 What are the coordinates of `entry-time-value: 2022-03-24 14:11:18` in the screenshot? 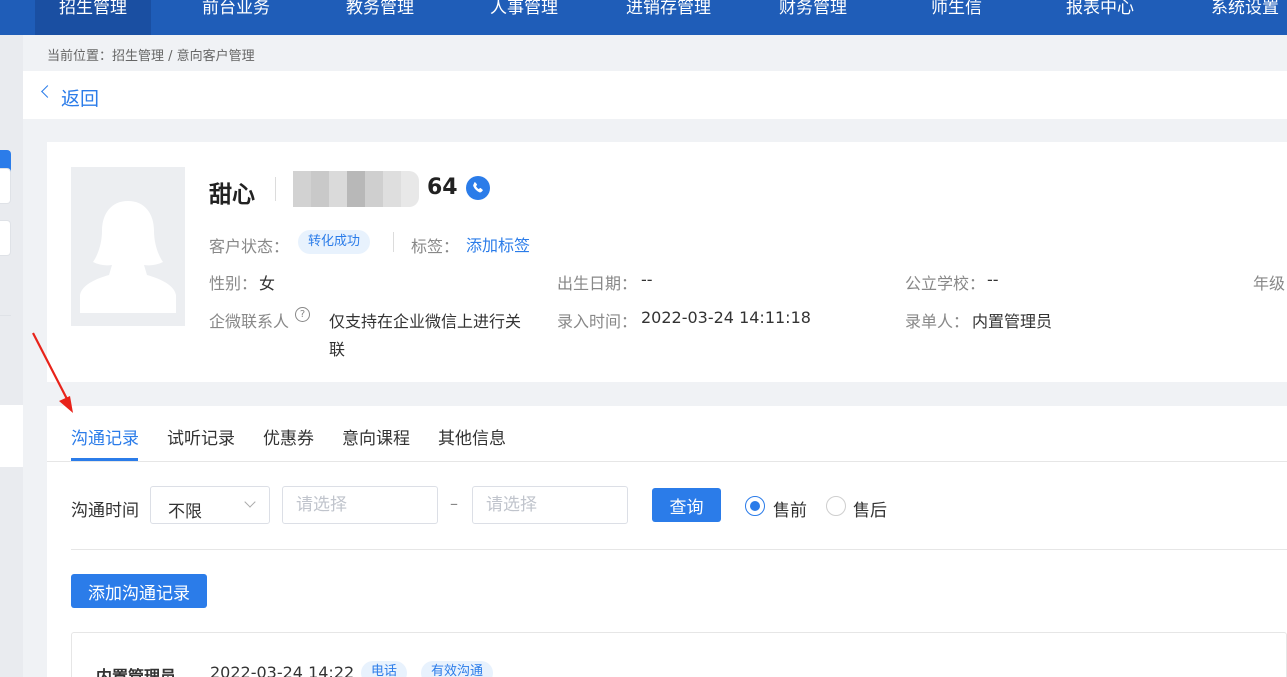 It's located at (726, 317).